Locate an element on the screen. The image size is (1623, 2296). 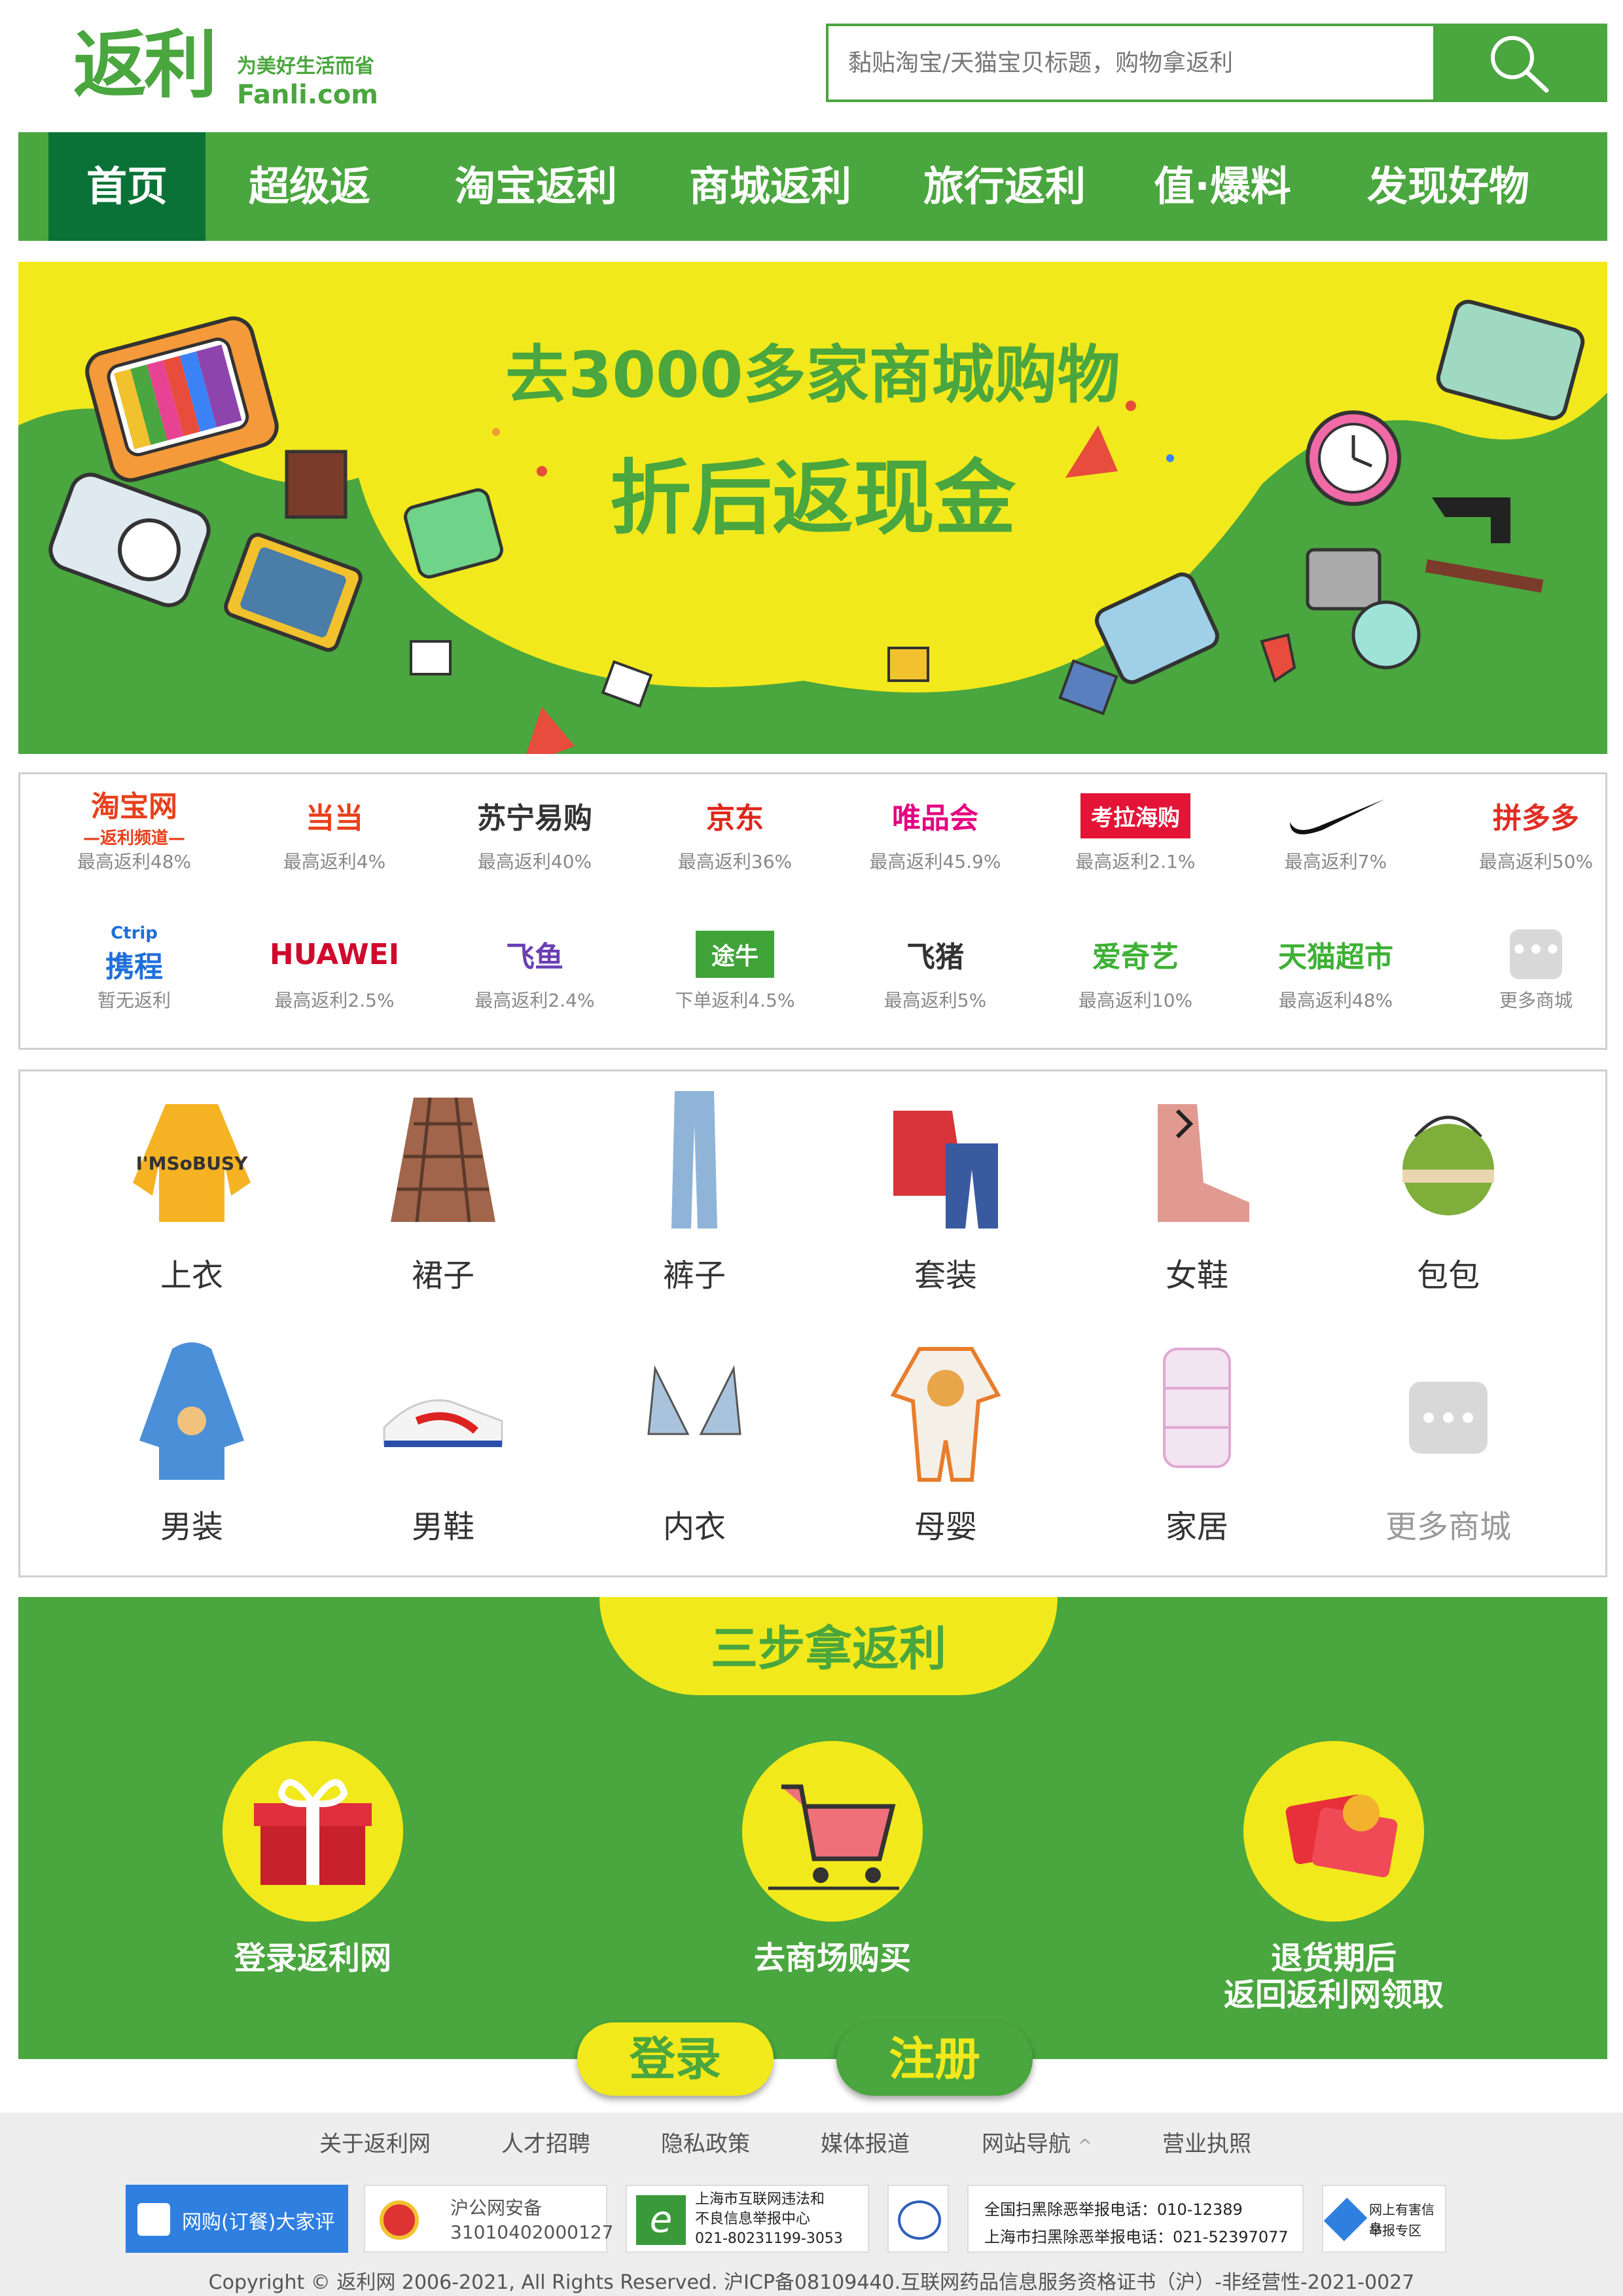
merchant-rebate-rate: 最高返利50% is located at coordinates (1536, 861).